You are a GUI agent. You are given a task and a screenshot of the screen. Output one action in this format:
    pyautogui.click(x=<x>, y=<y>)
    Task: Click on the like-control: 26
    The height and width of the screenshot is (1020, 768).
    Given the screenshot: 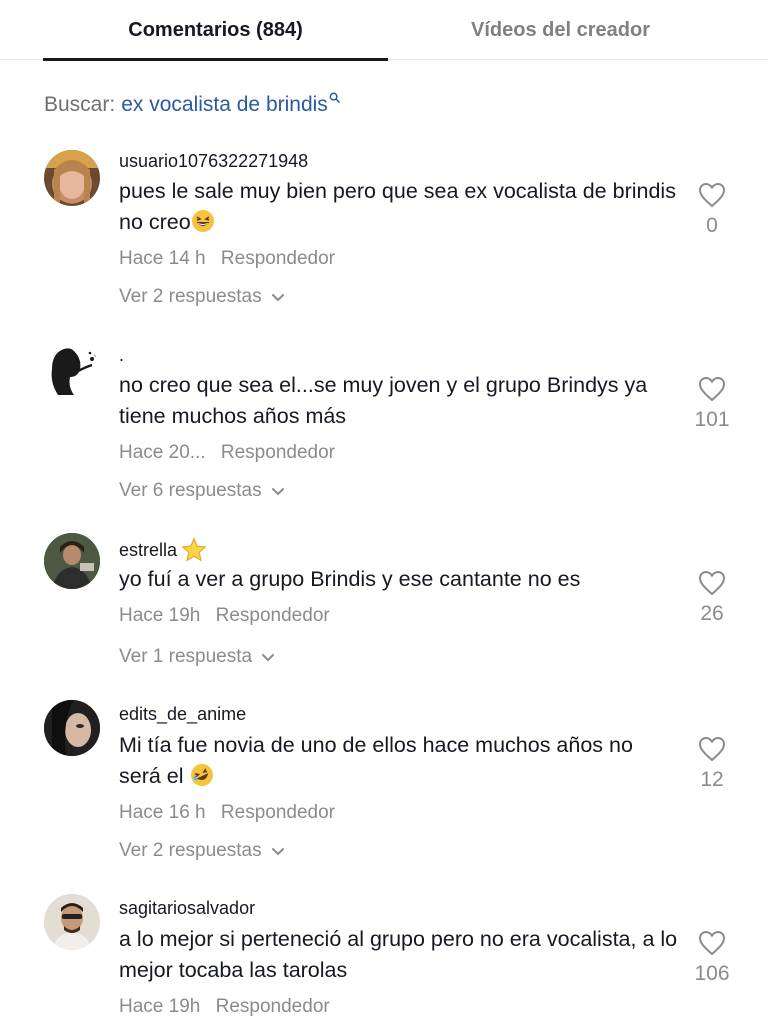 What is the action you would take?
    pyautogui.click(x=712, y=598)
    